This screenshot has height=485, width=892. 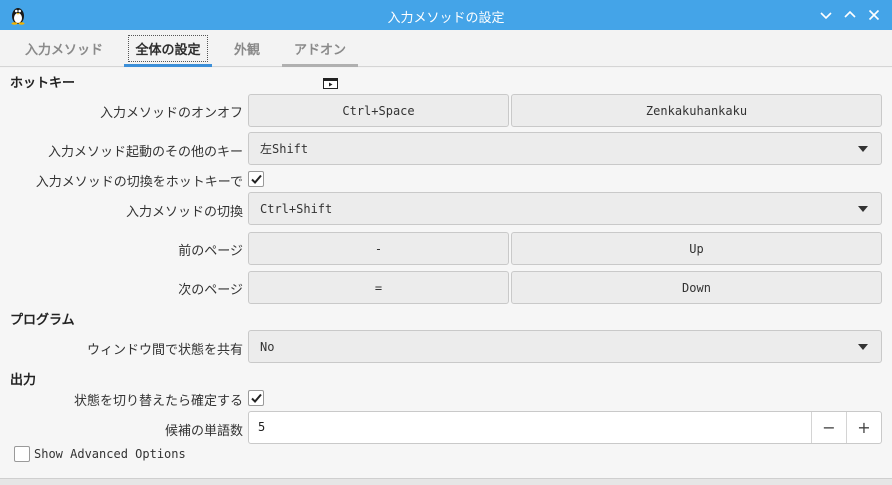 What do you see at coordinates (565, 148) in the screenshot?
I see `other-keys-select: 左Shift` at bounding box center [565, 148].